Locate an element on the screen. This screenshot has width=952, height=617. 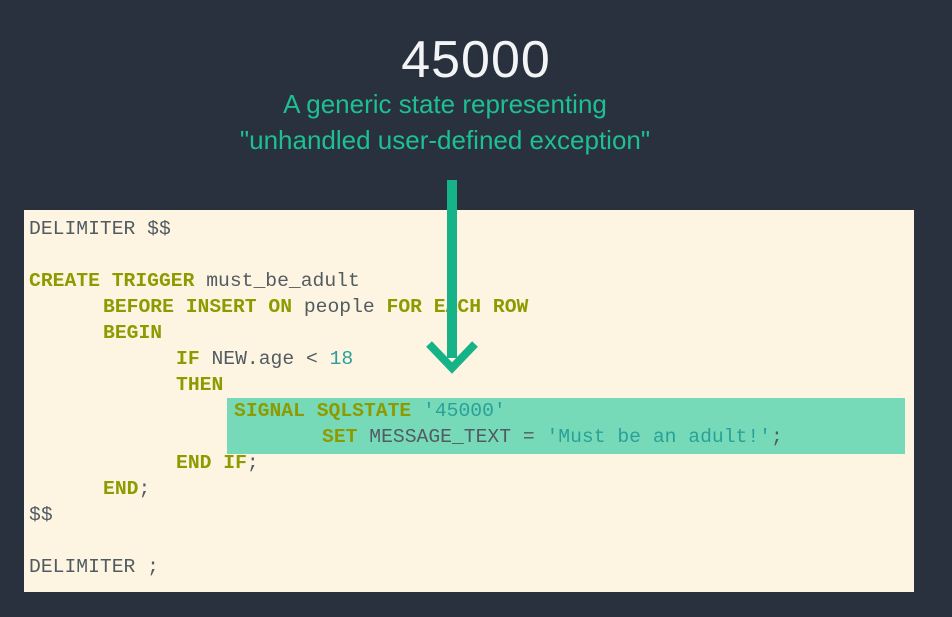
code-line-set-message: SET MESSAGE_TEXT = 'Must be an adult!'; is located at coordinates (552, 437).